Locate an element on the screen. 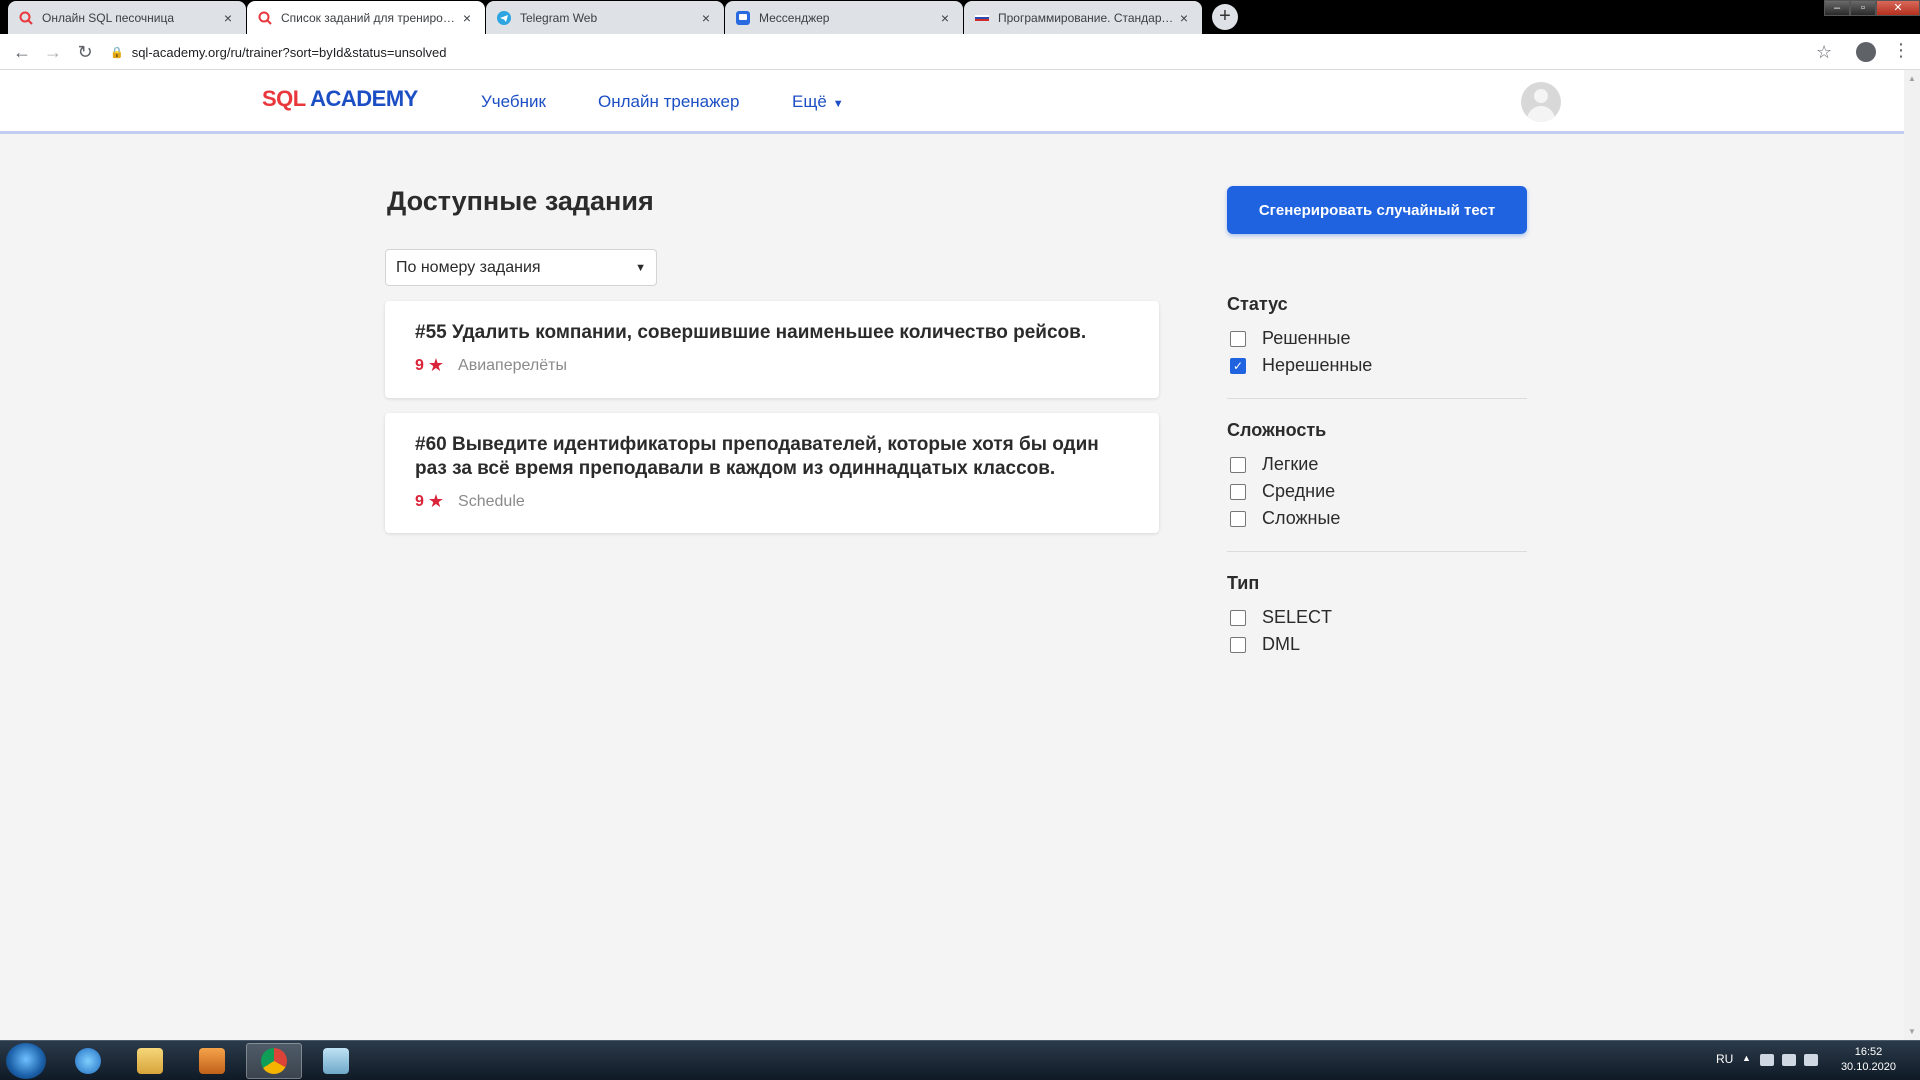  filter-type-select: SELECT is located at coordinates (1281, 617).